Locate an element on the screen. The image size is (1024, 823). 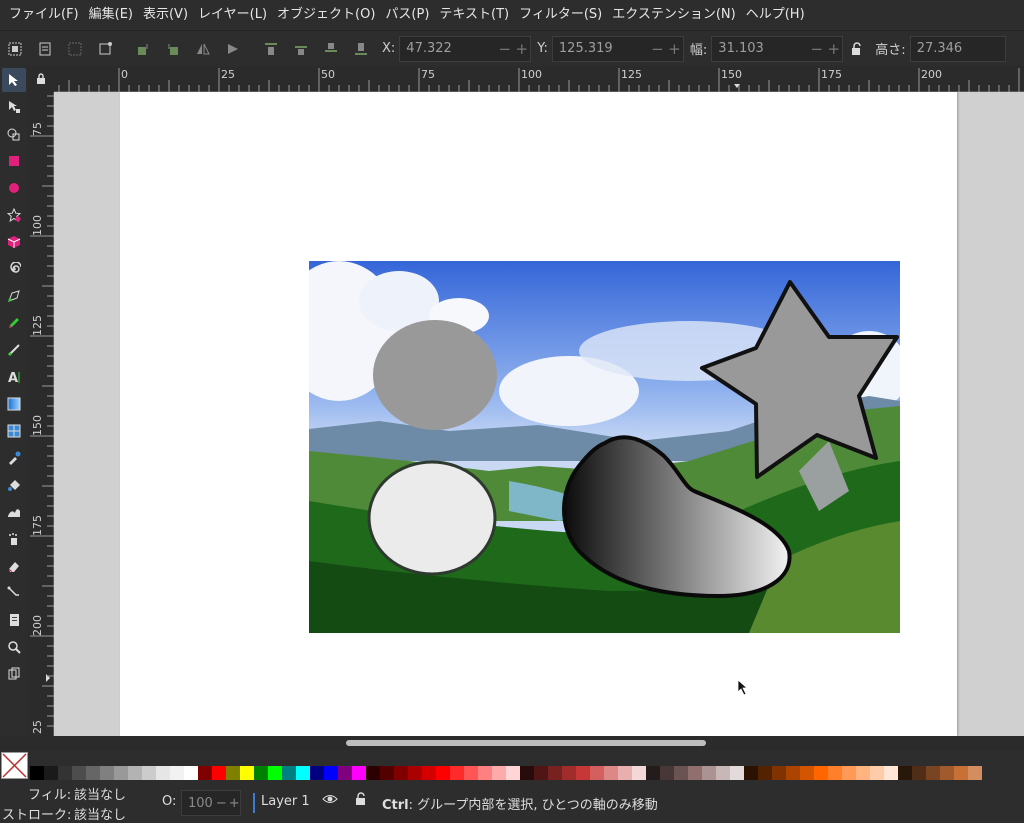
layer-lock-icon is located at coordinates (361, 801).